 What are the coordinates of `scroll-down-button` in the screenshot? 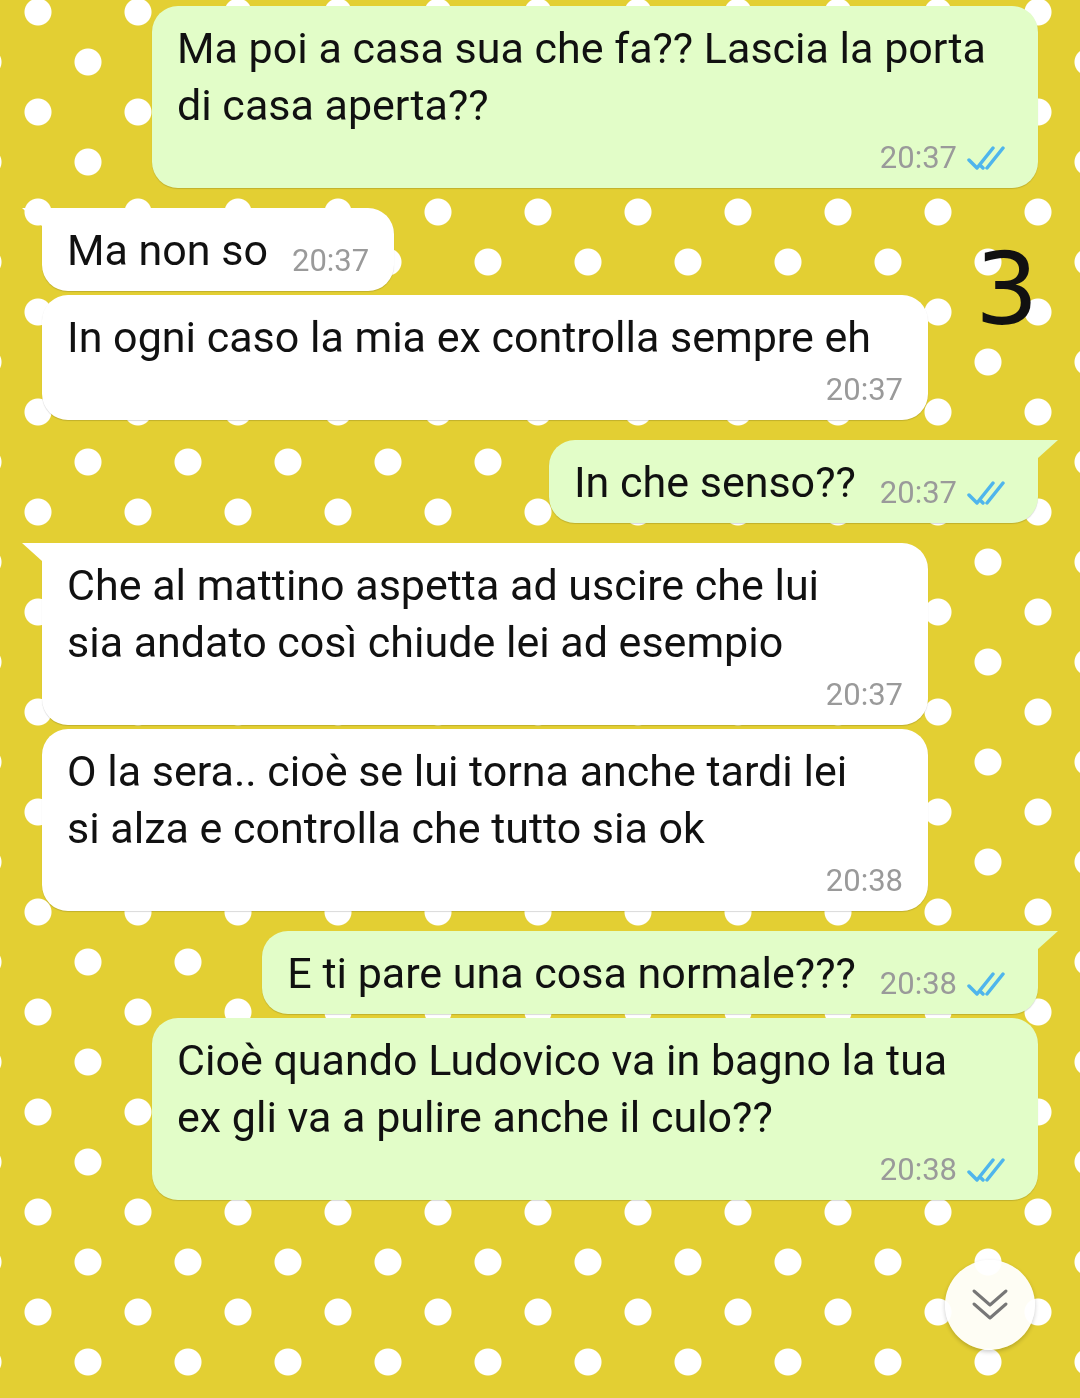 It's located at (990, 1305).